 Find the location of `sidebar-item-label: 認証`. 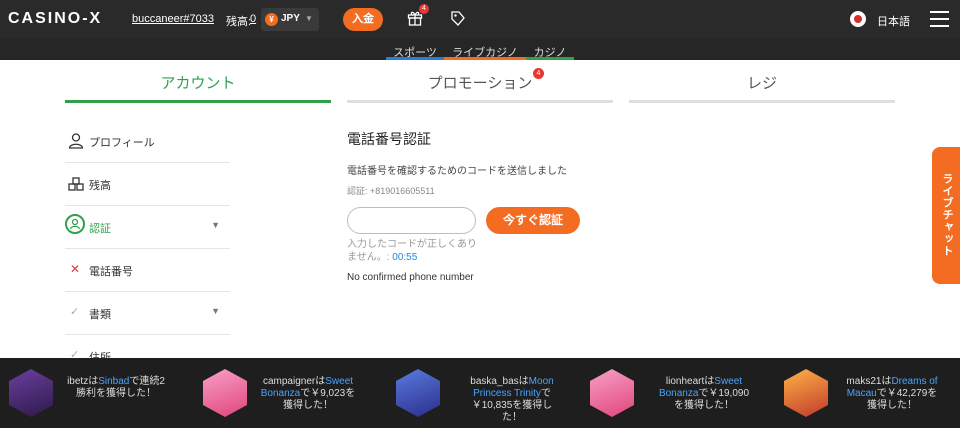

sidebar-item-label: 認証 is located at coordinates (100, 229).